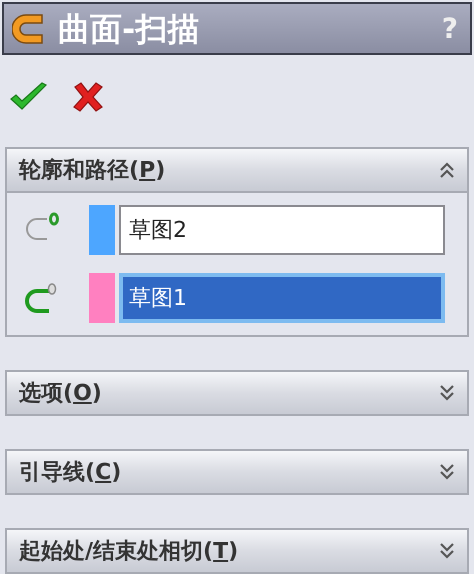  I want to click on section-title: 起始处/结束处相切(T), so click(128, 552).